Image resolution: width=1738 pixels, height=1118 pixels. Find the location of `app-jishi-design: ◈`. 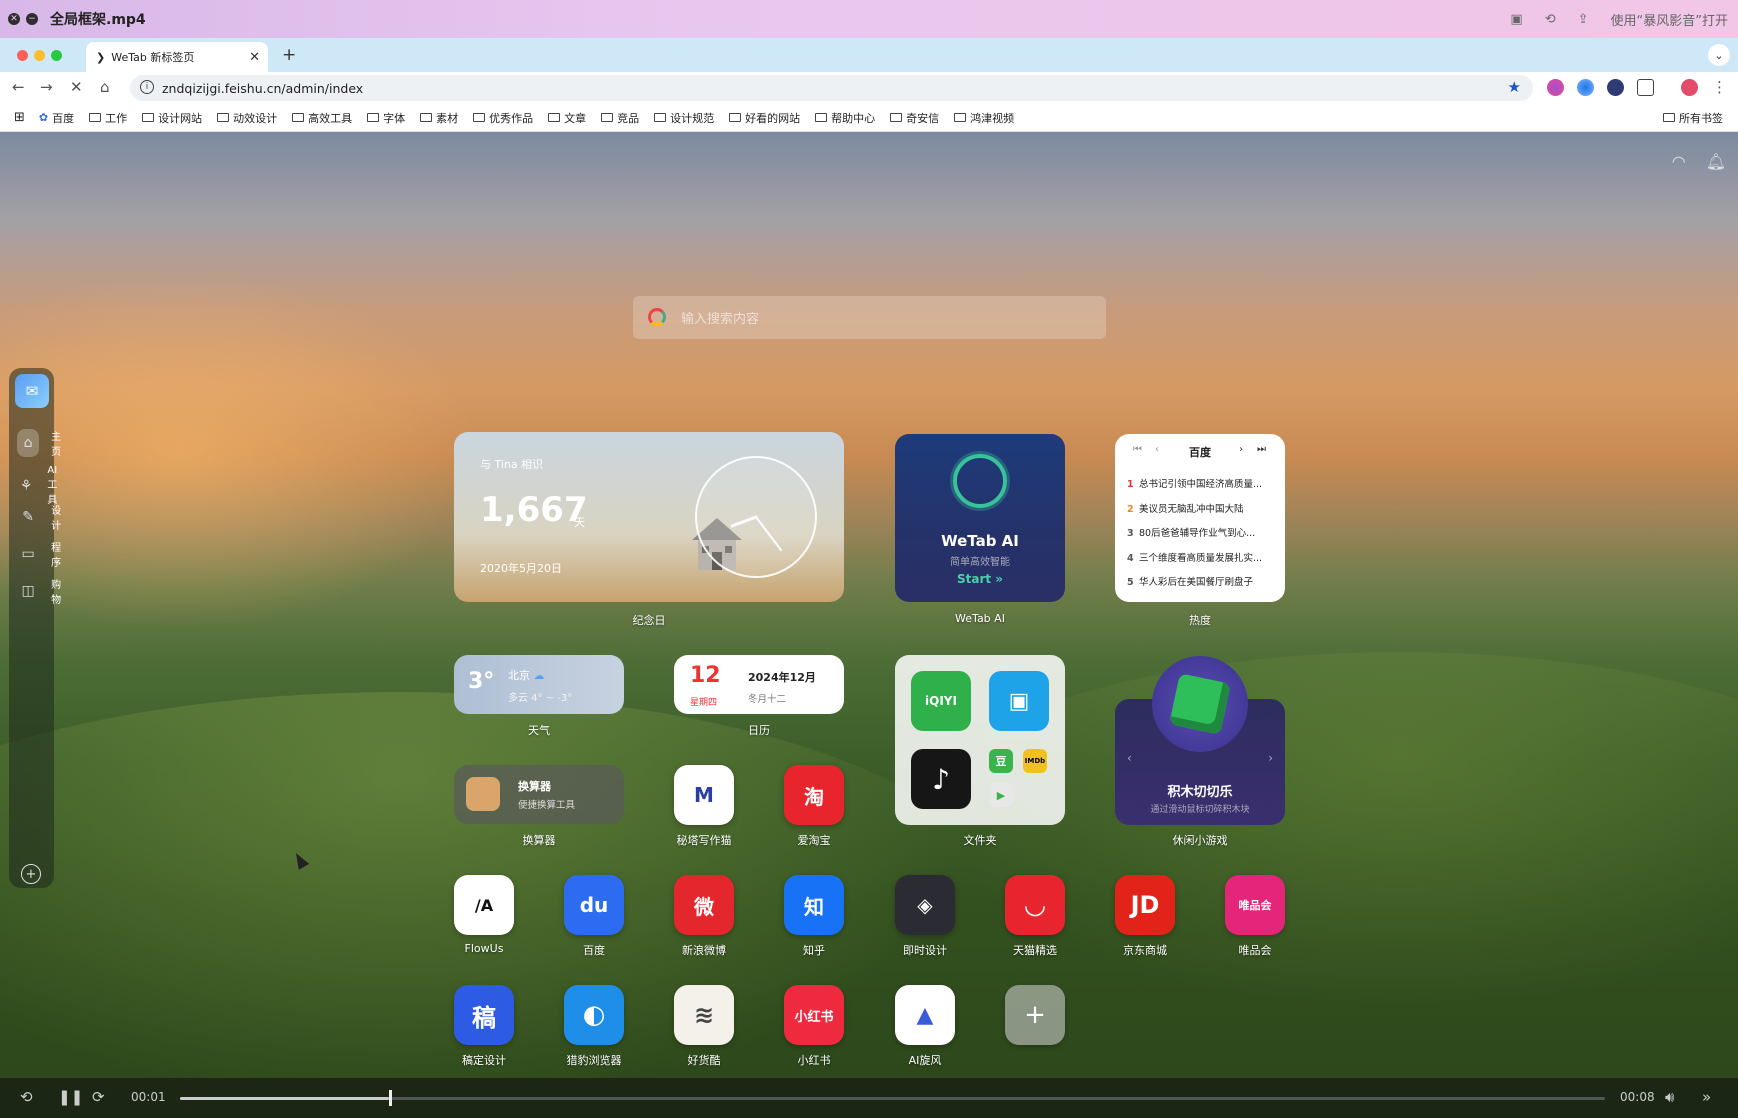

app-jishi-design: ◈ is located at coordinates (925, 905).